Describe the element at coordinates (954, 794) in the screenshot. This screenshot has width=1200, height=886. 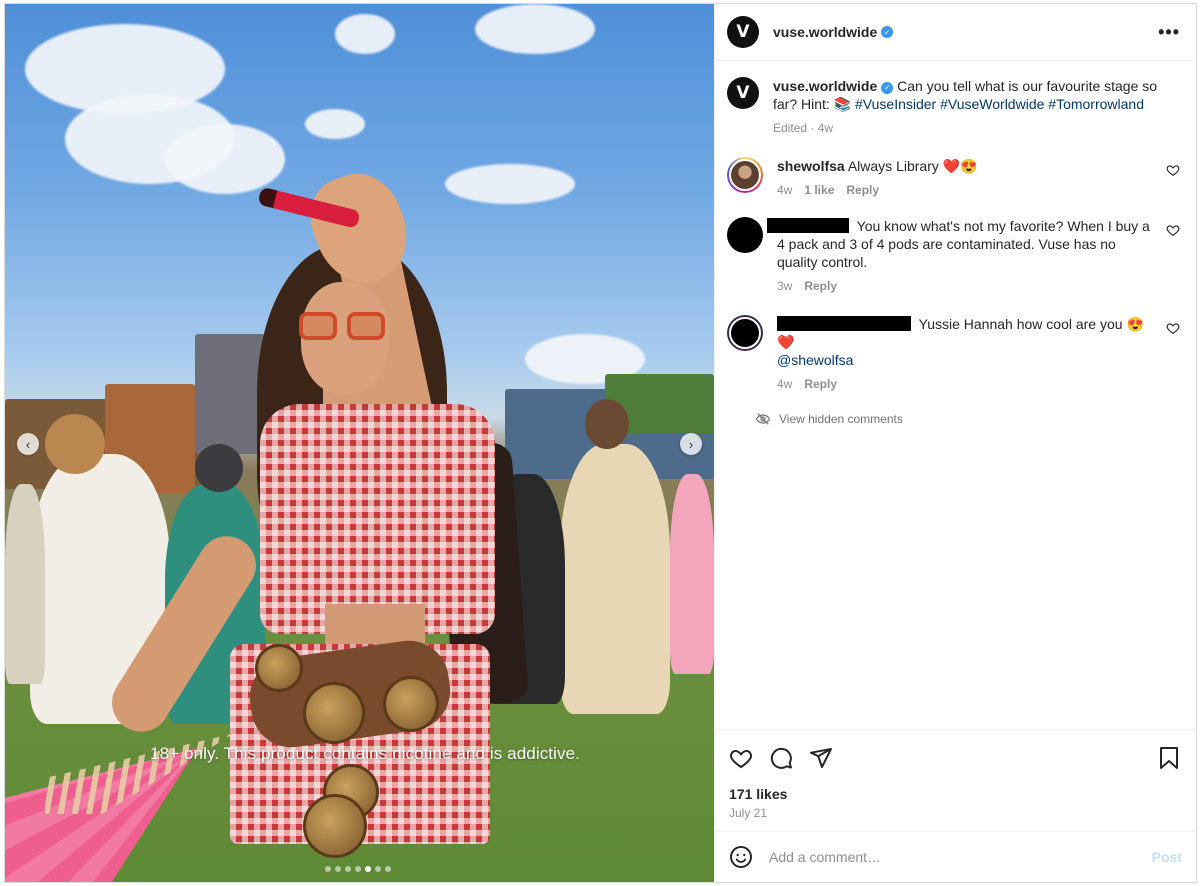
I see `likes-count: 171 likes` at that location.